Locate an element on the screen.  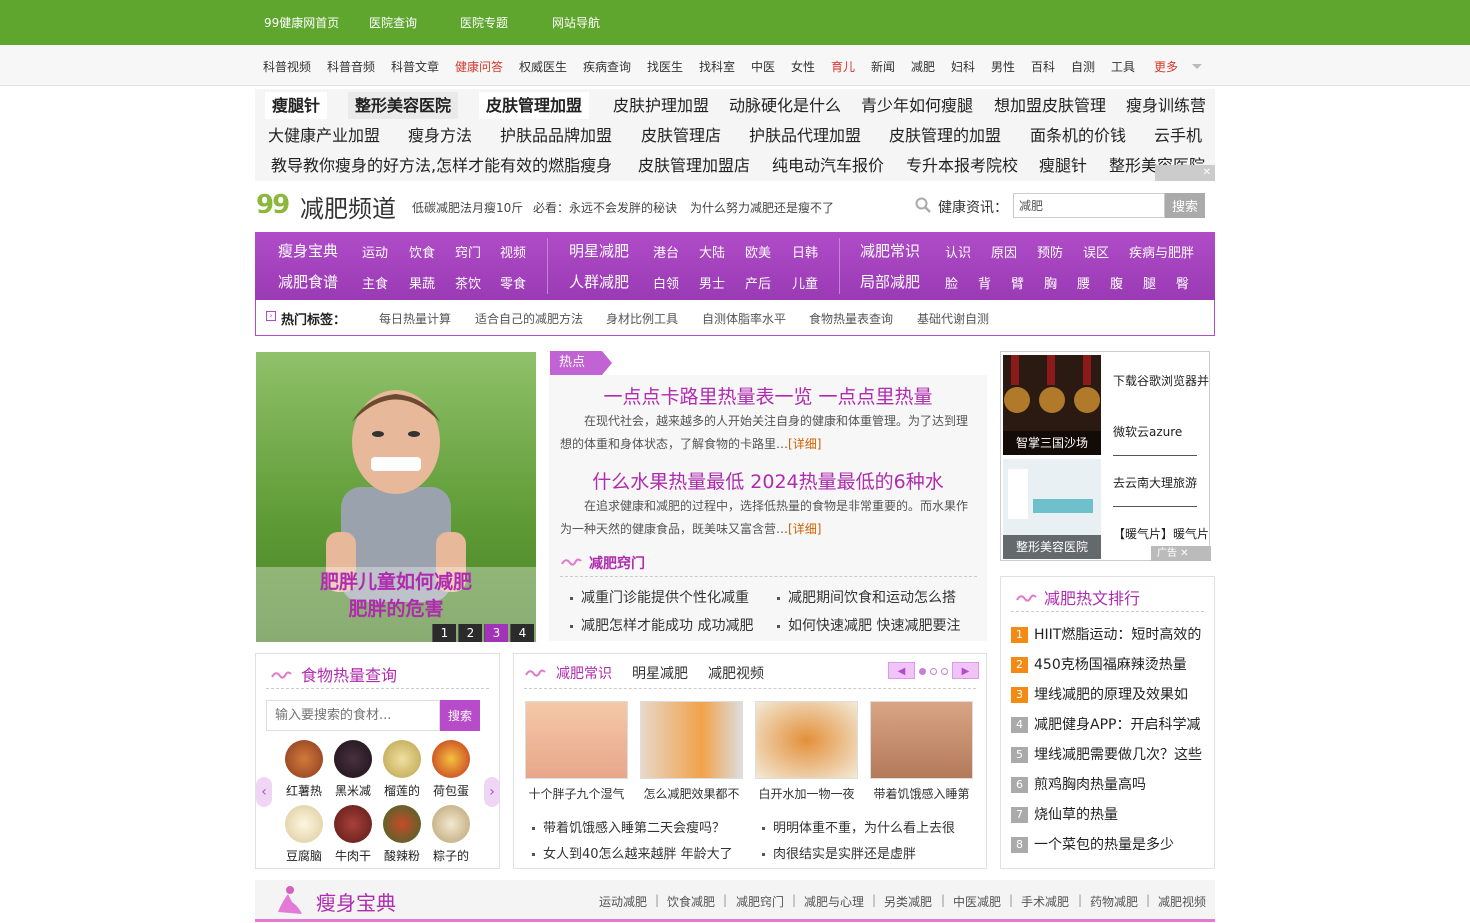
rank-item: 7 烧仙草的热量 is located at coordinates (1064, 813).